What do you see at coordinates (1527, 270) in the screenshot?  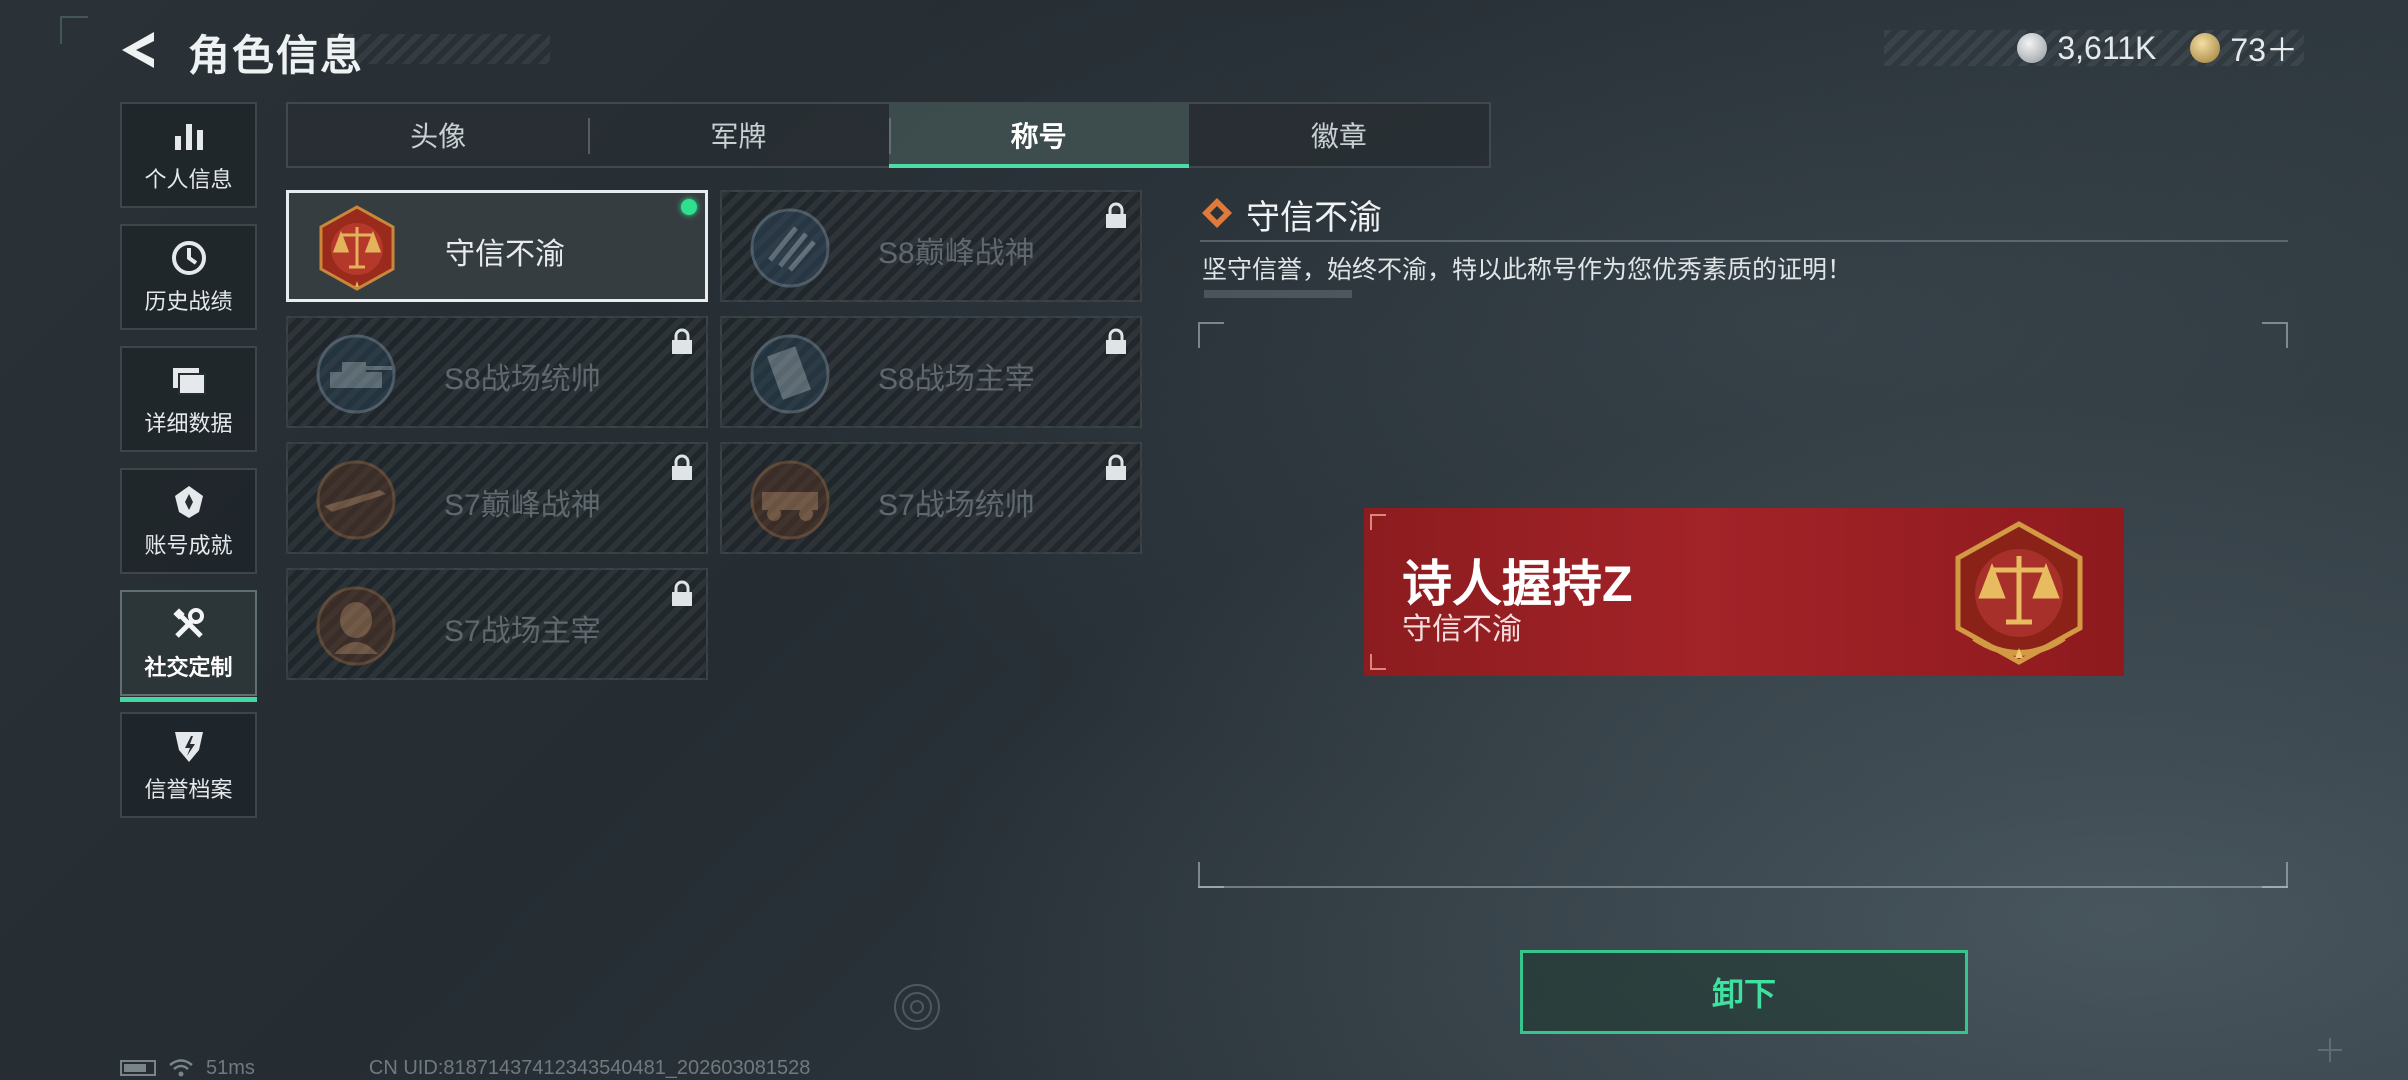 I see `detail-description: 坚守信誉，始终不渝，特以此称号作为您优秀素质的证明！` at bounding box center [1527, 270].